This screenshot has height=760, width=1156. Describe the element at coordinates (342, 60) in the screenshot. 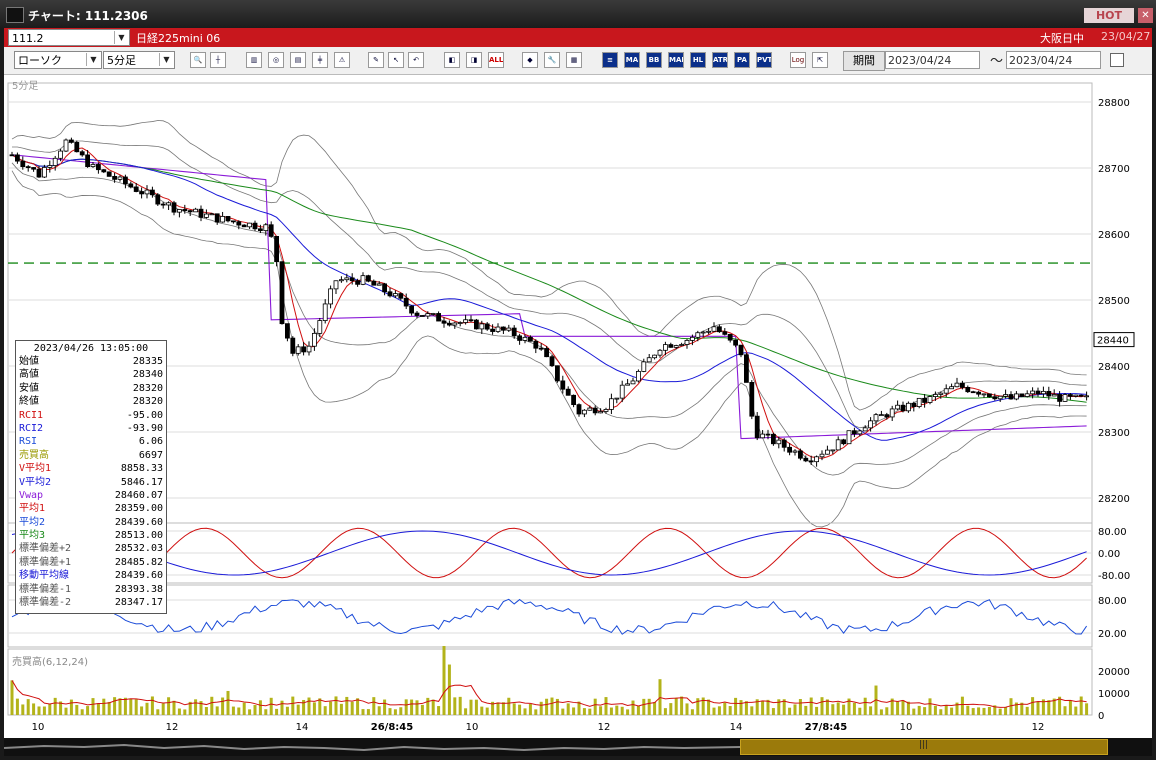

I see `warning-icon: ⚠` at that location.